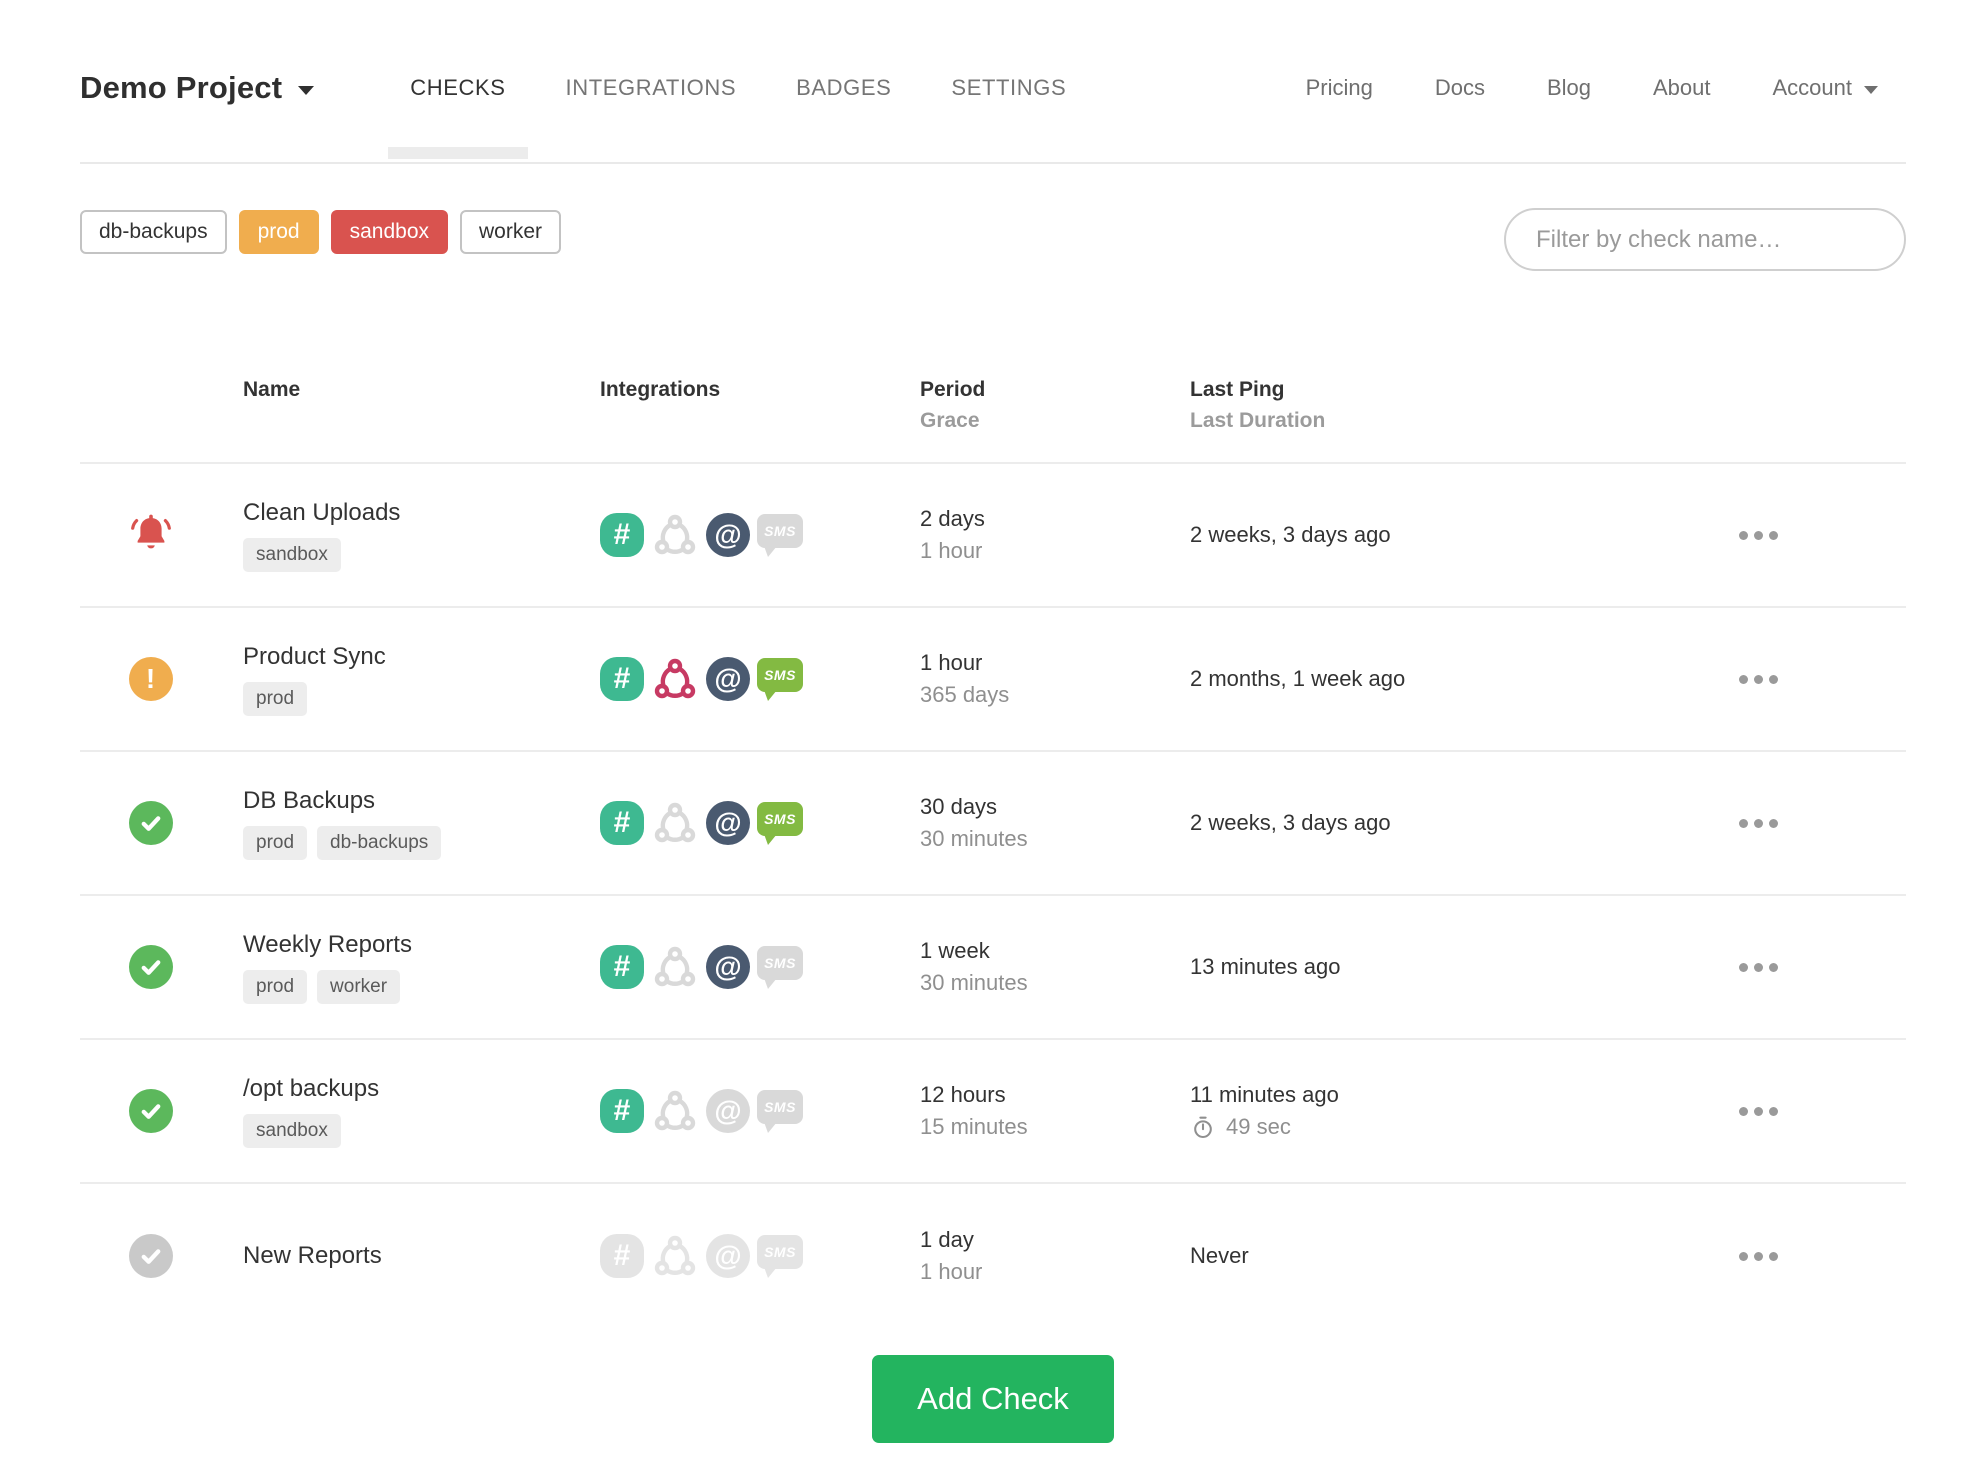  What do you see at coordinates (843, 88) in the screenshot?
I see `tab-badges: BADGES` at bounding box center [843, 88].